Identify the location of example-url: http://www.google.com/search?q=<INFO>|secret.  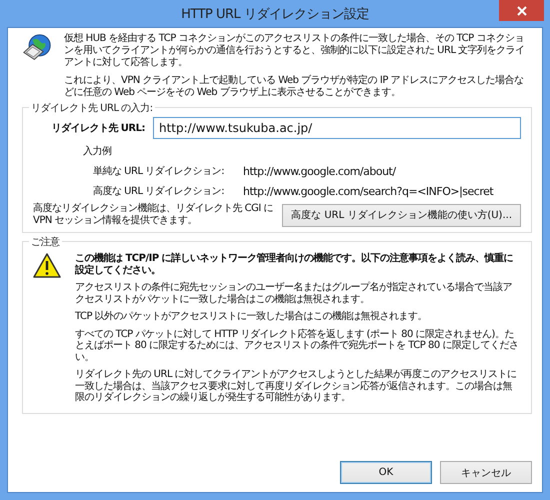
(368, 191).